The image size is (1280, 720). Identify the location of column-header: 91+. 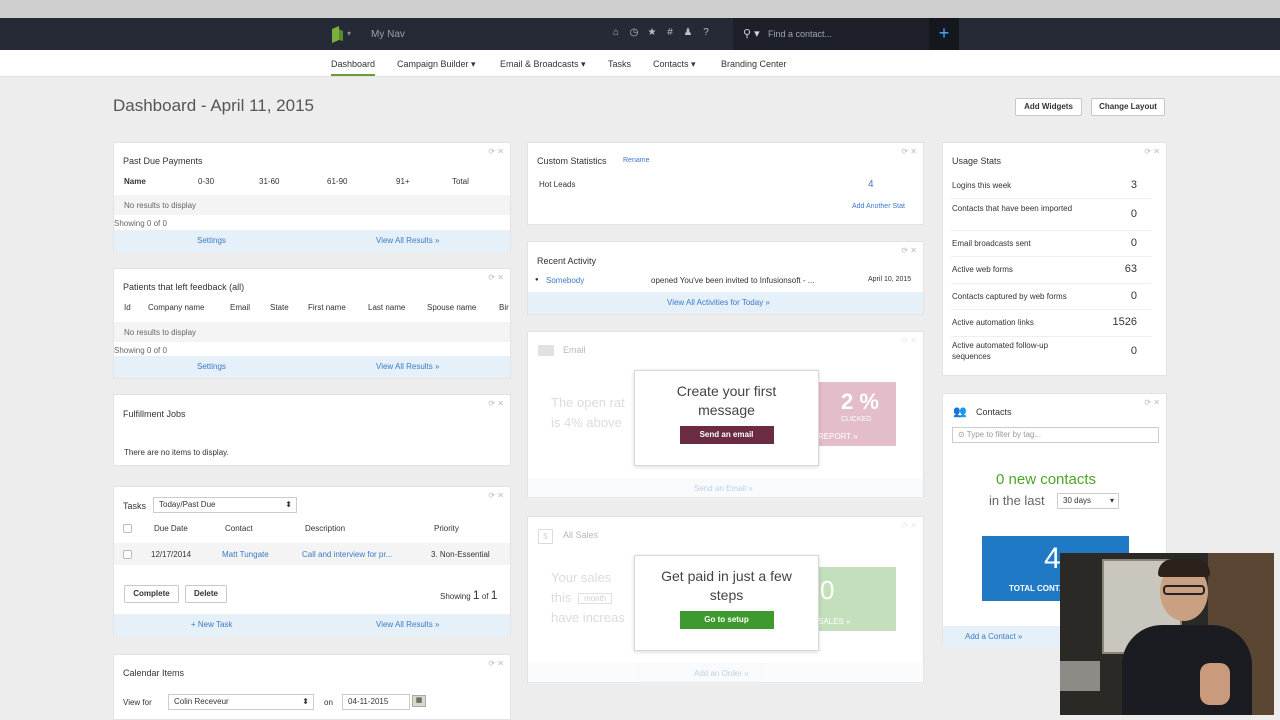
(403, 181).